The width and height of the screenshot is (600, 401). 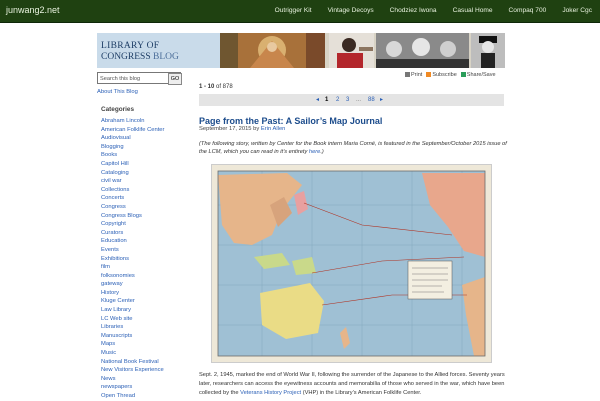 I want to click on category-link: folksonomies, so click(x=132, y=276).